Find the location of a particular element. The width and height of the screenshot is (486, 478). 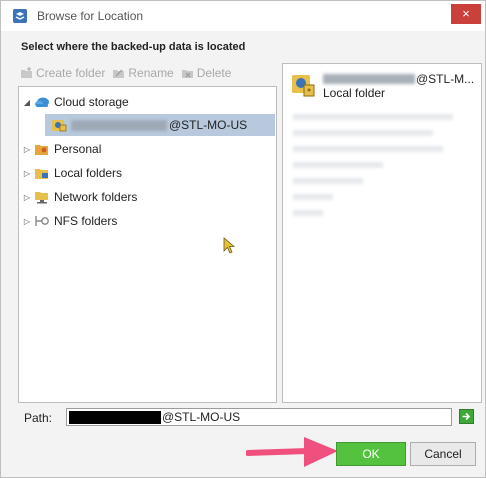

rename-icon is located at coordinates (119, 73).